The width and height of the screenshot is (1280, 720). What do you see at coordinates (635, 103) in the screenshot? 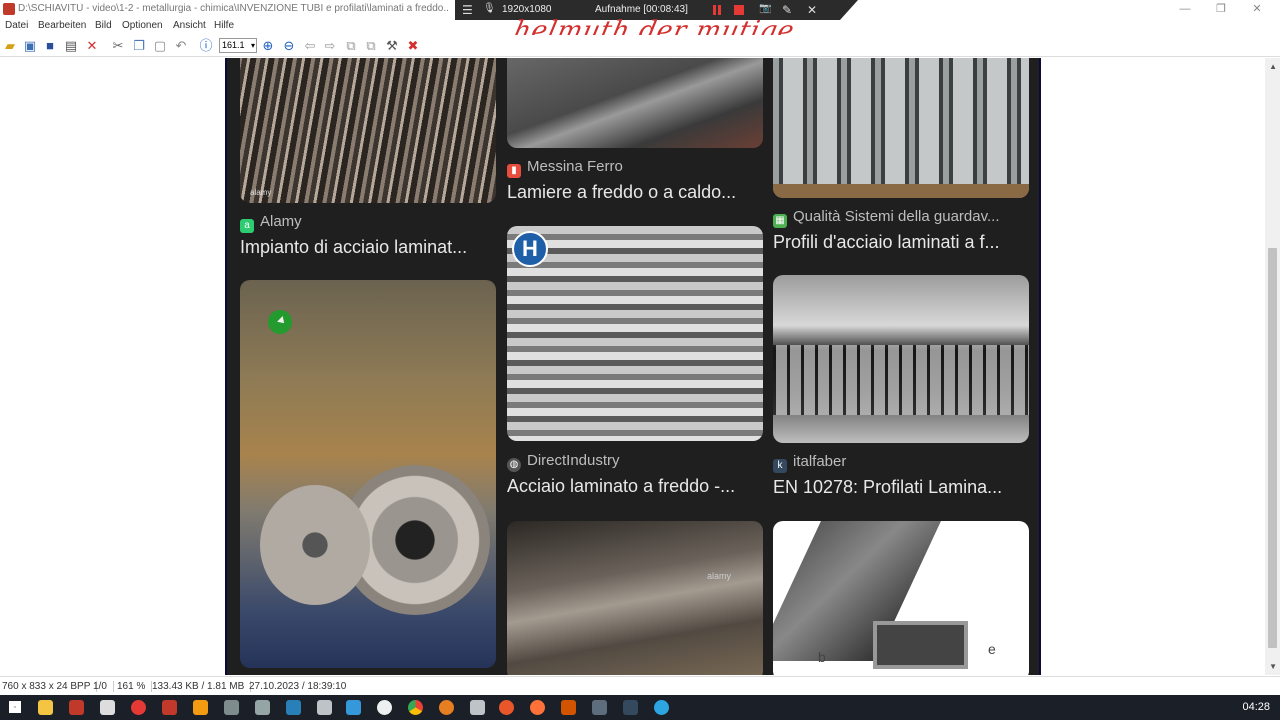
I see `image-tile-steel-sheets` at bounding box center [635, 103].